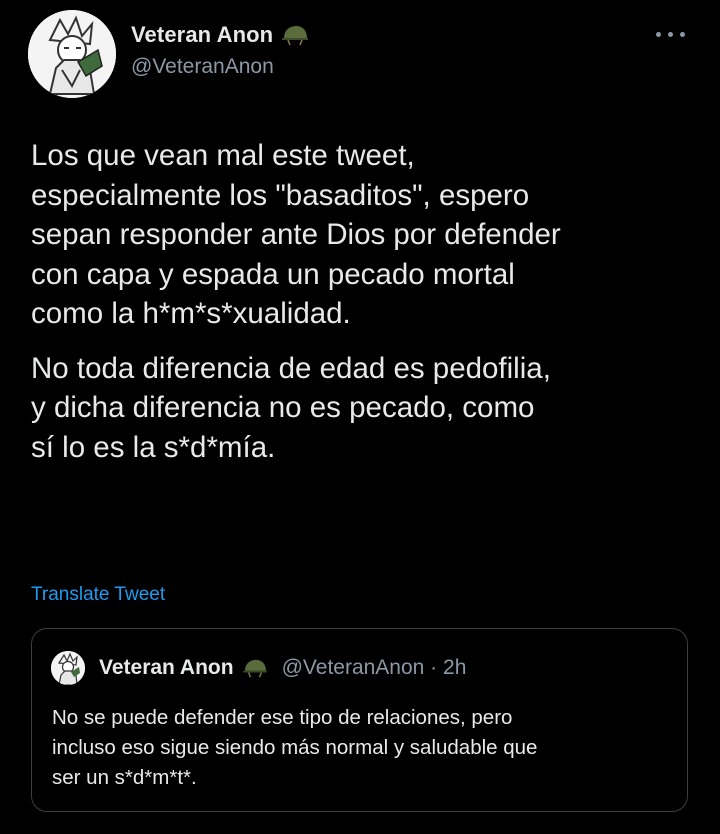  I want to click on author-avatar, so click(72, 54).